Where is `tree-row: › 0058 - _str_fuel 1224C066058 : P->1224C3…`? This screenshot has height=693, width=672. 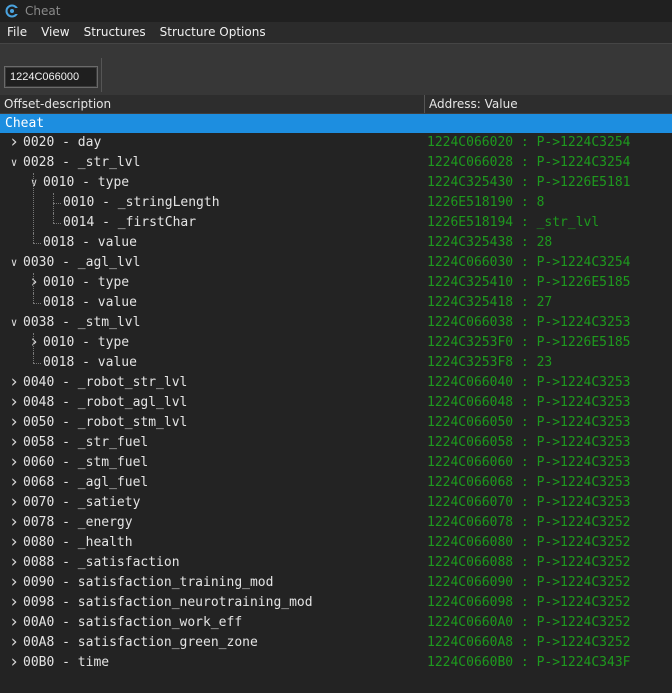
tree-row: › 0058 - _str_fuel 1224C066058 : P->1224C3… is located at coordinates (336, 443).